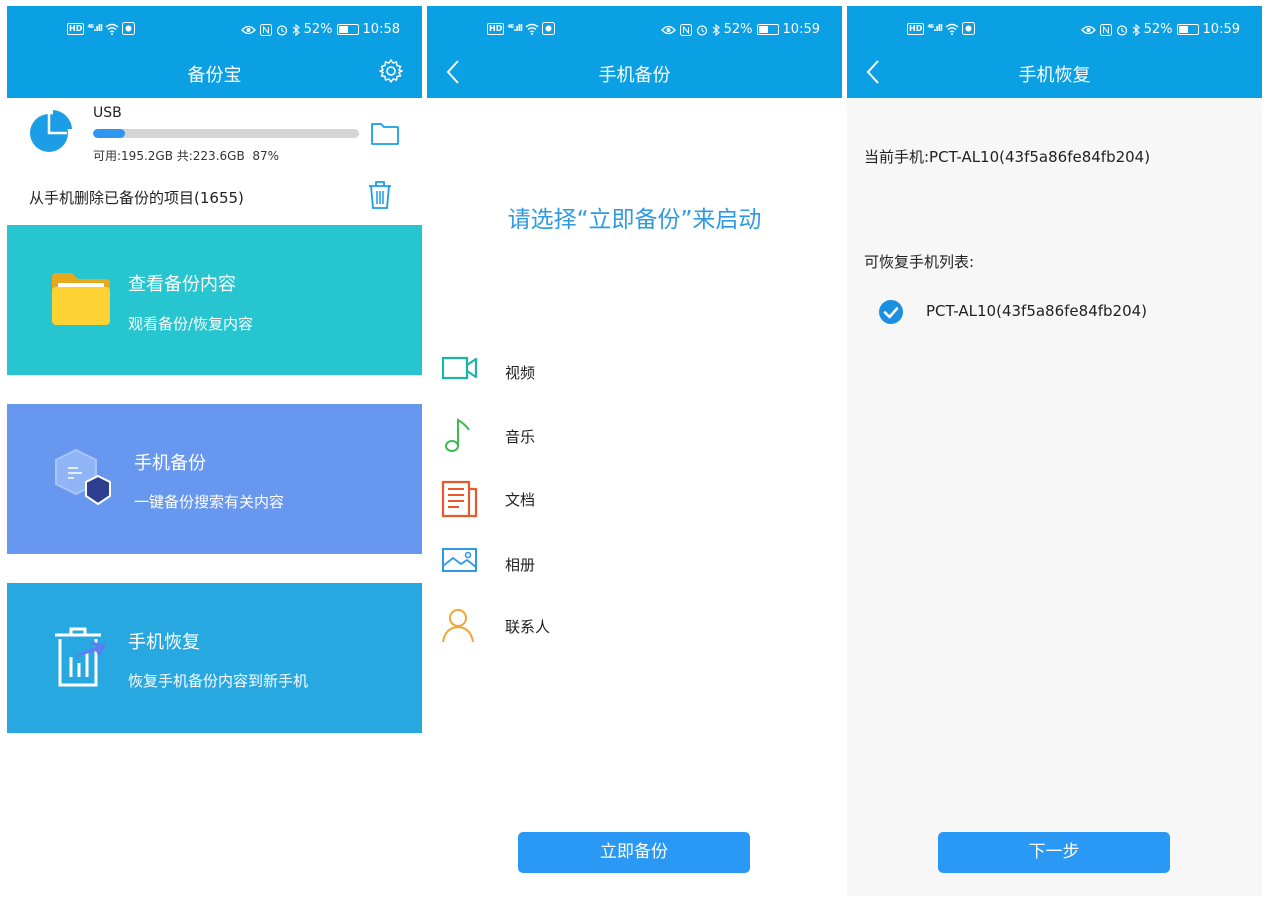  What do you see at coordinates (591, 499) in the screenshot?
I see `backup-item-document: 文档` at bounding box center [591, 499].